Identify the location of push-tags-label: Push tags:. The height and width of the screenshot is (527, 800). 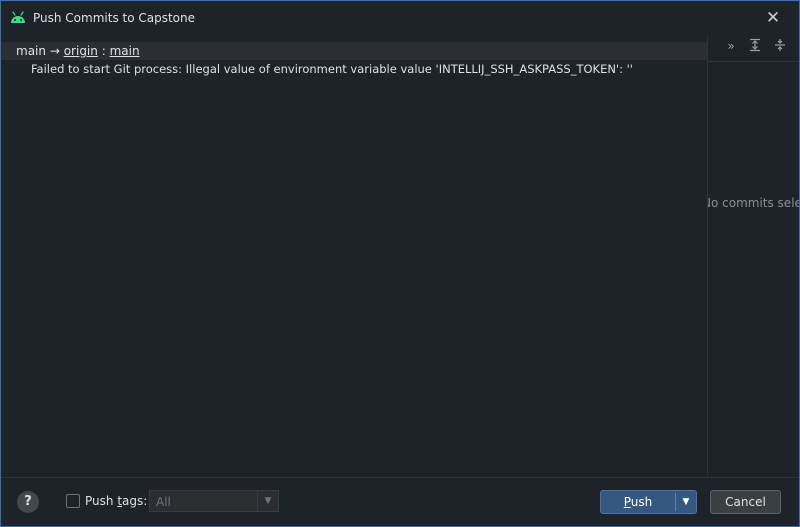
(116, 501).